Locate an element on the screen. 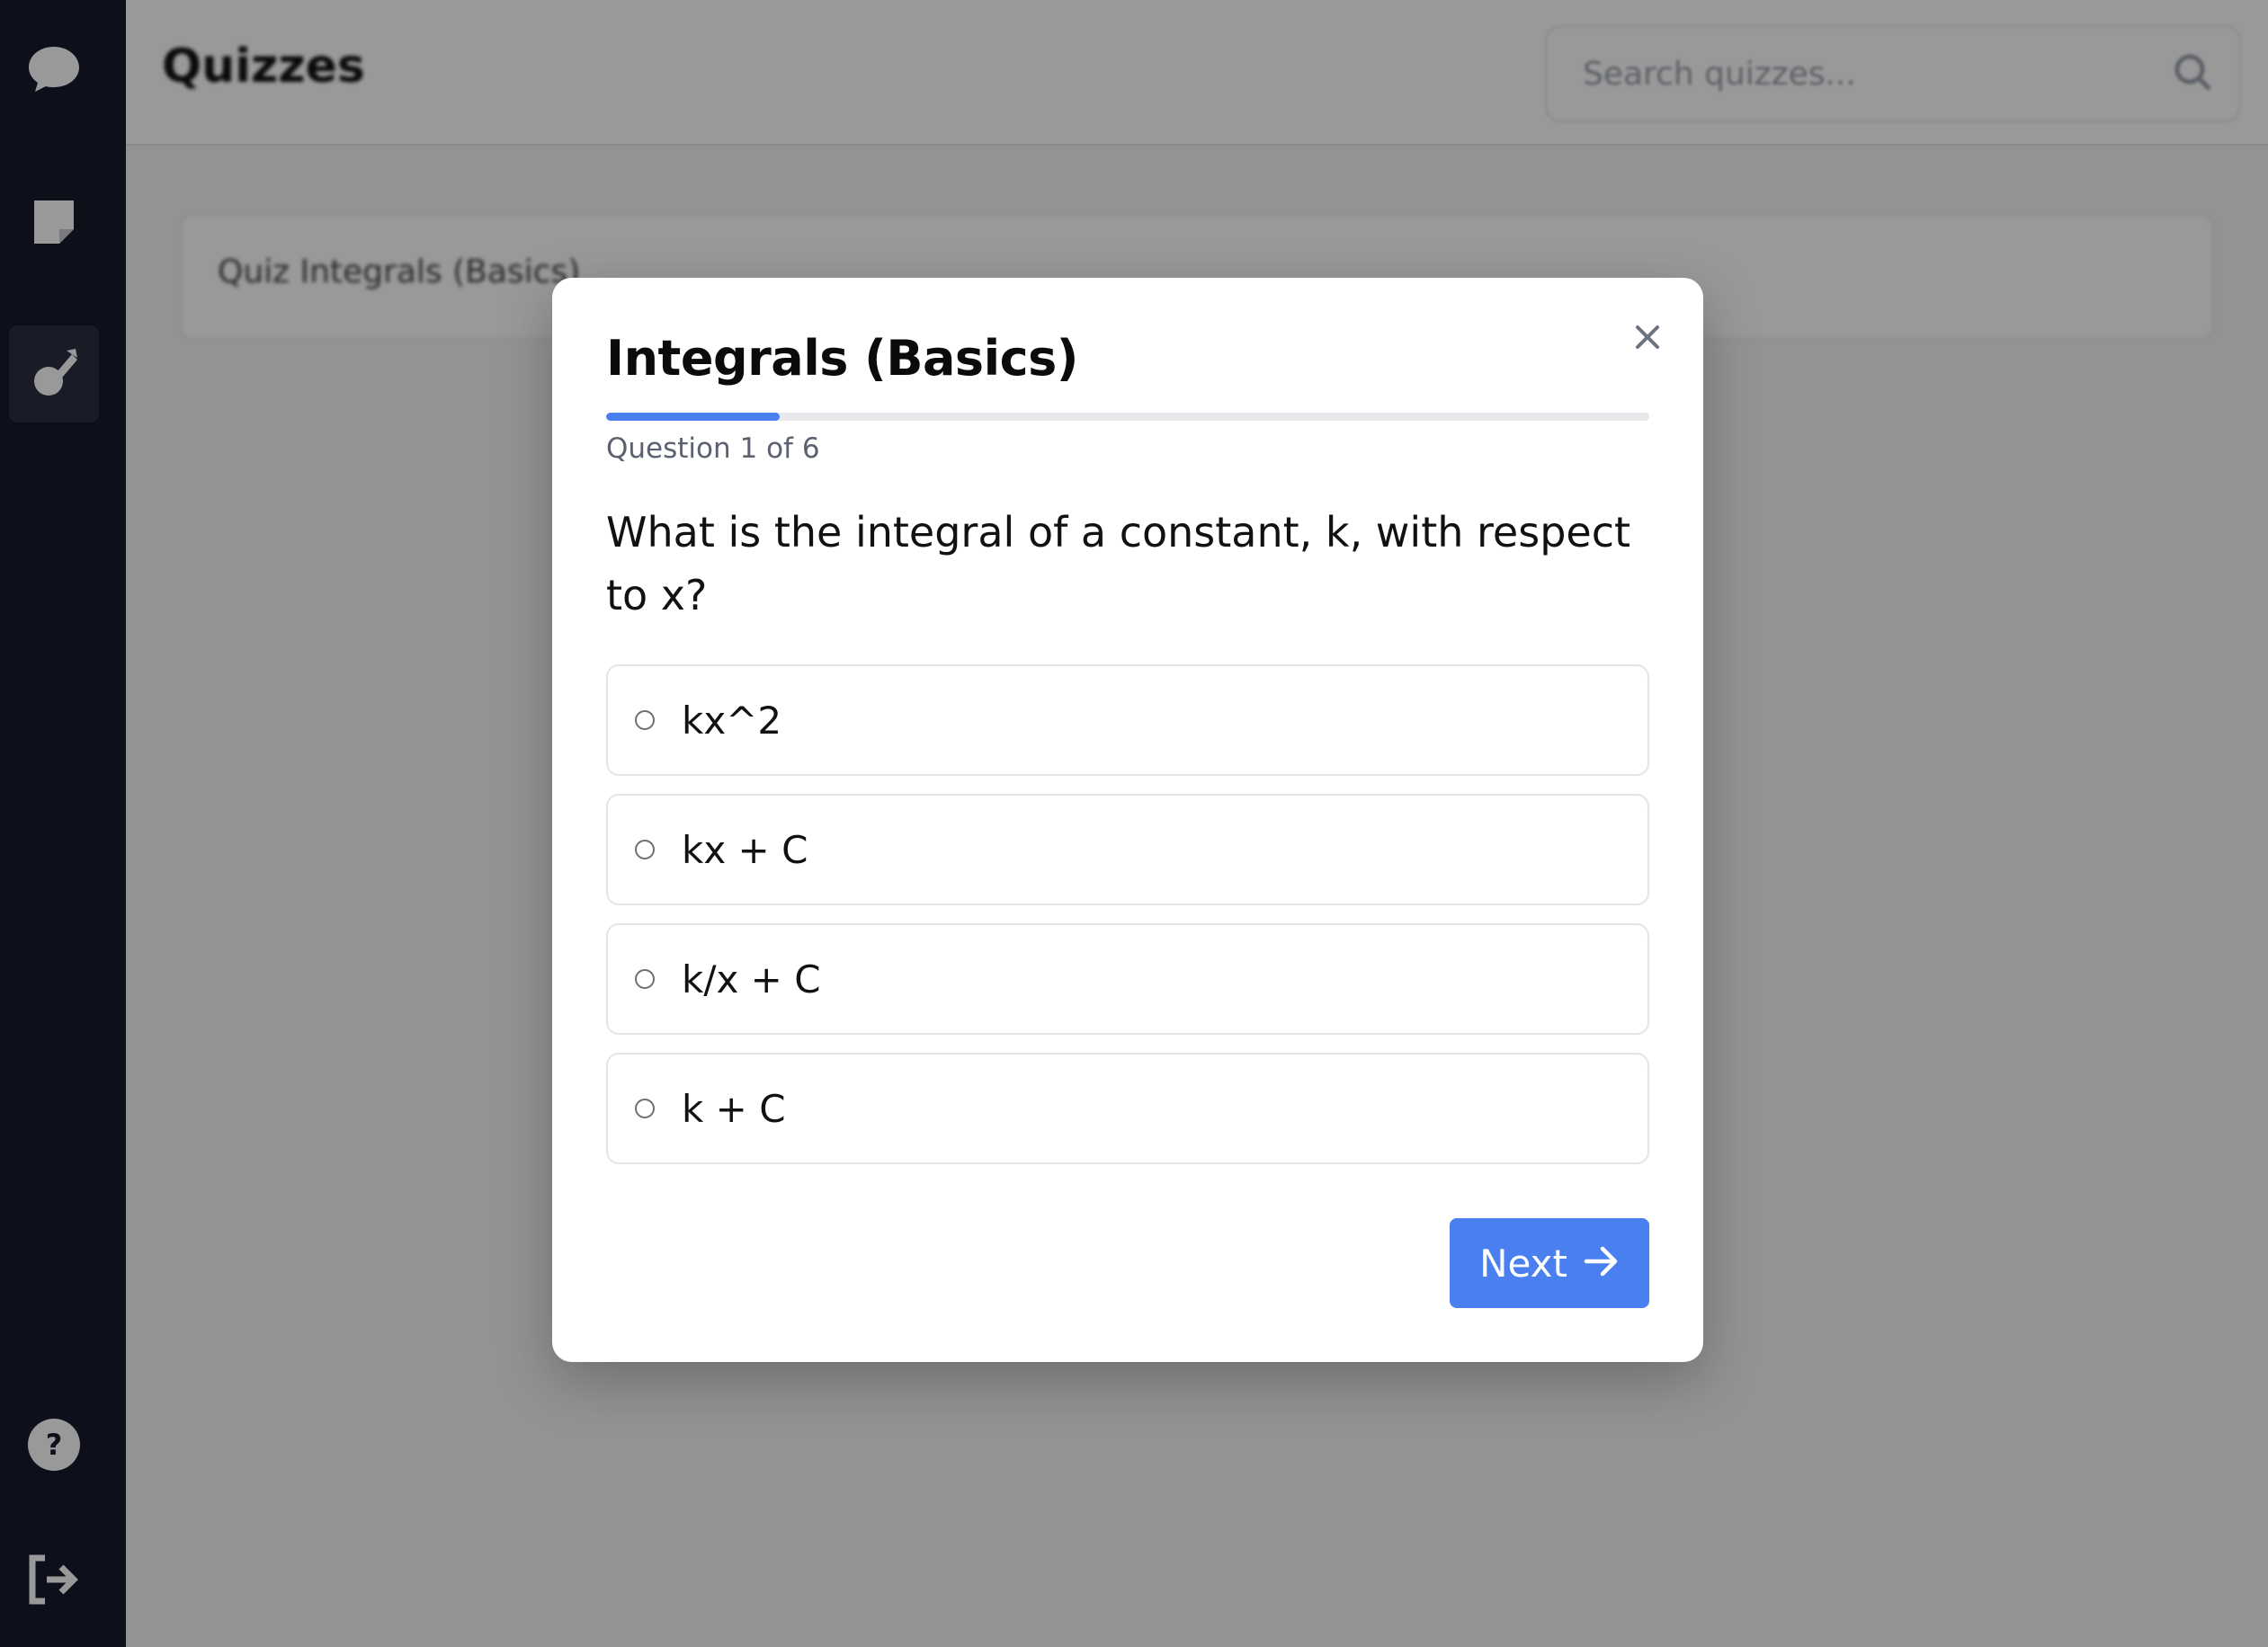  answer-option: k/x + C is located at coordinates (1127, 979).